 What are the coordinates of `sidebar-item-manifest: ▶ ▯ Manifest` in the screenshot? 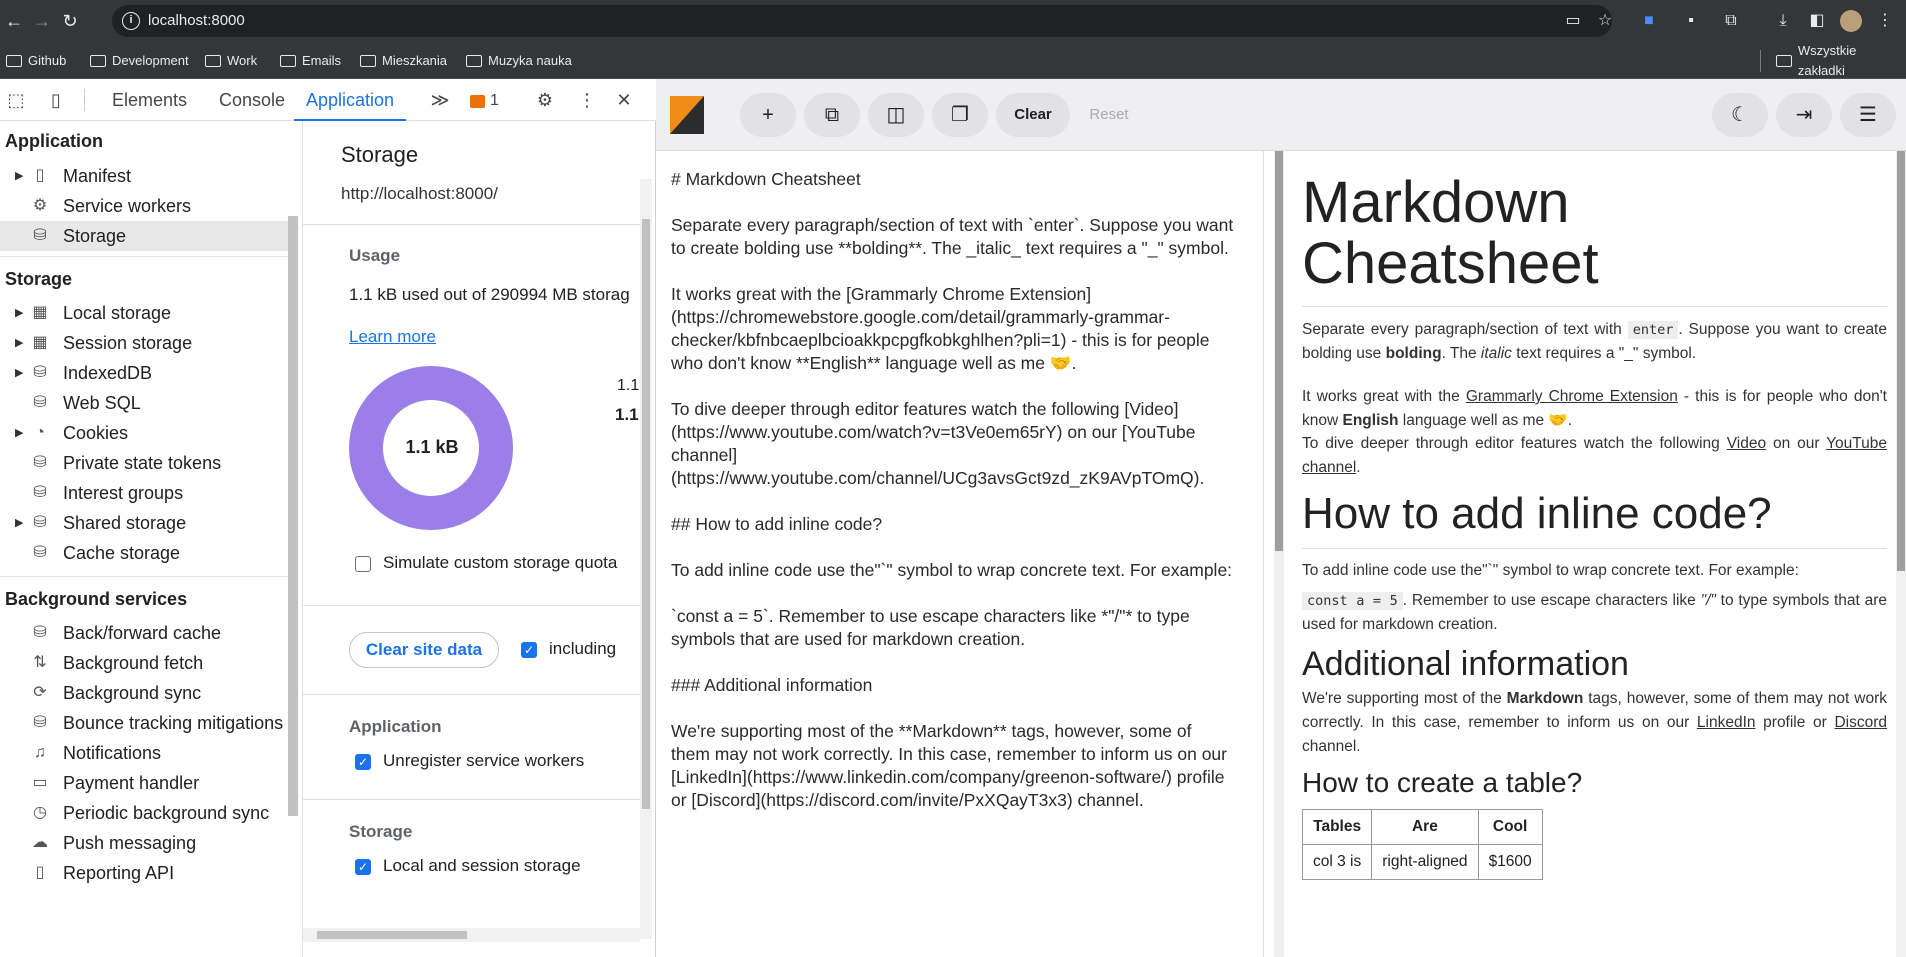 It's located at (145, 176).